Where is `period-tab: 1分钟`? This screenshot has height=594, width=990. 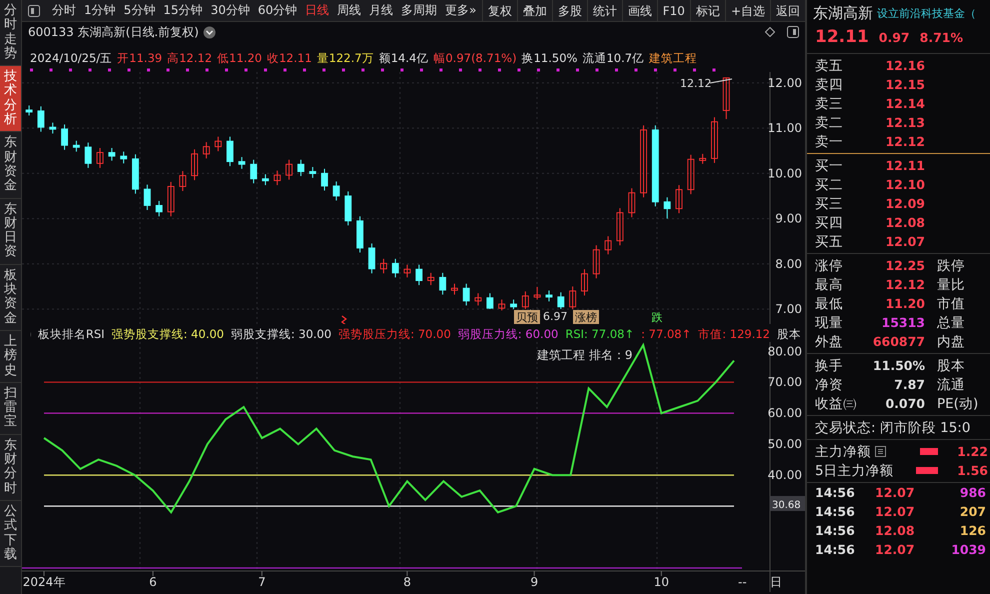
period-tab: 1分钟 is located at coordinates (100, 10).